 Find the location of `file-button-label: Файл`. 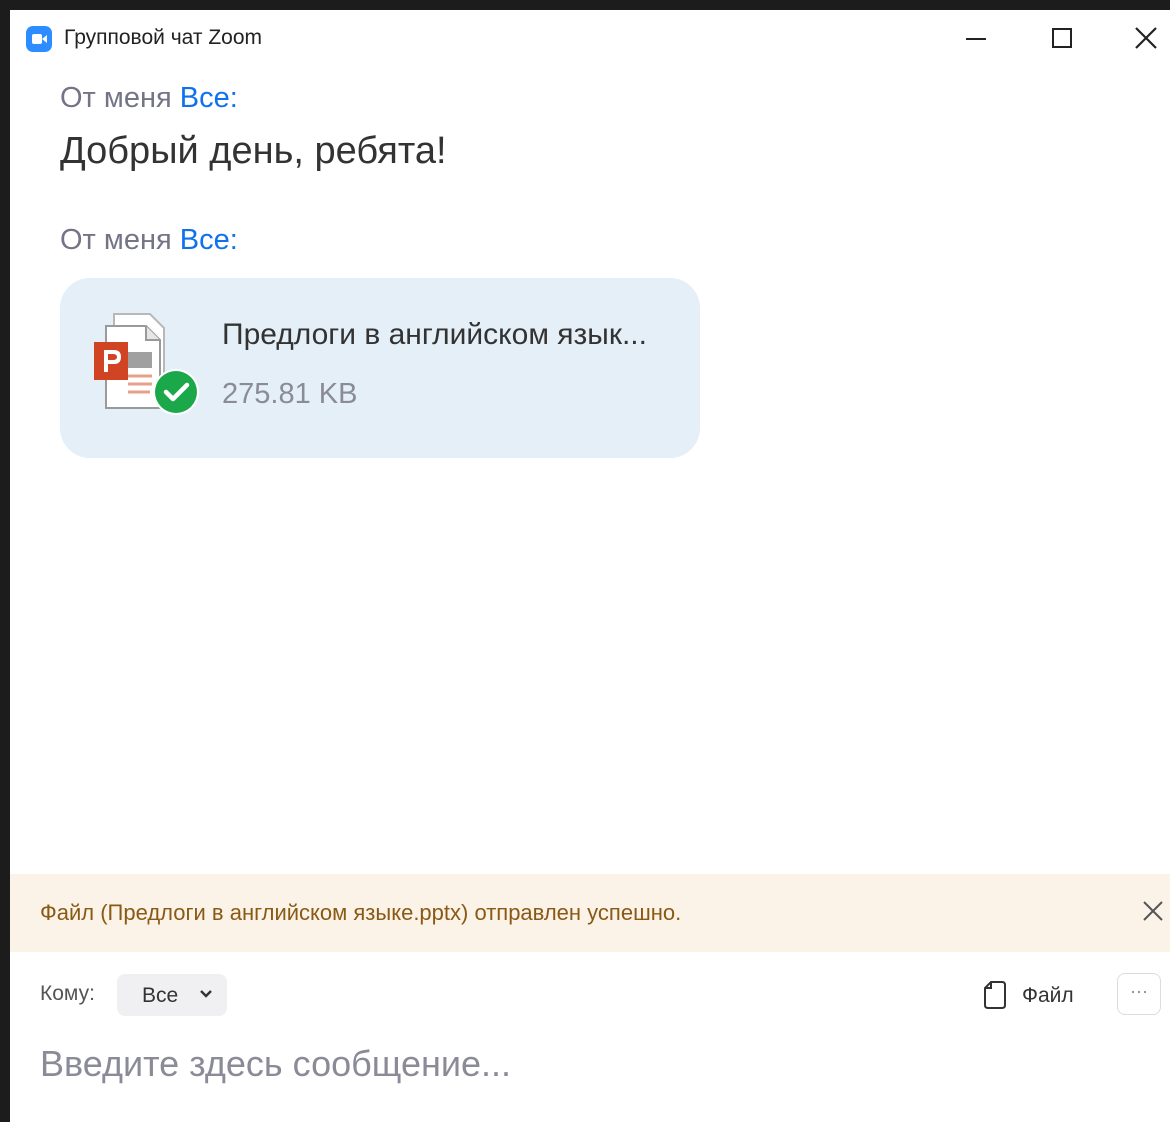

file-button-label: Файл is located at coordinates (1048, 995).